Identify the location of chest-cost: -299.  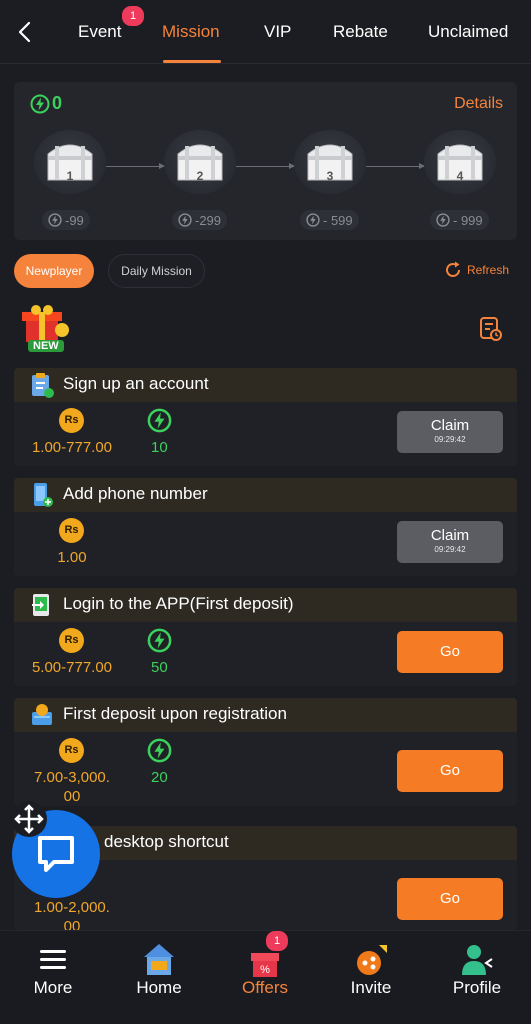
(200, 220).